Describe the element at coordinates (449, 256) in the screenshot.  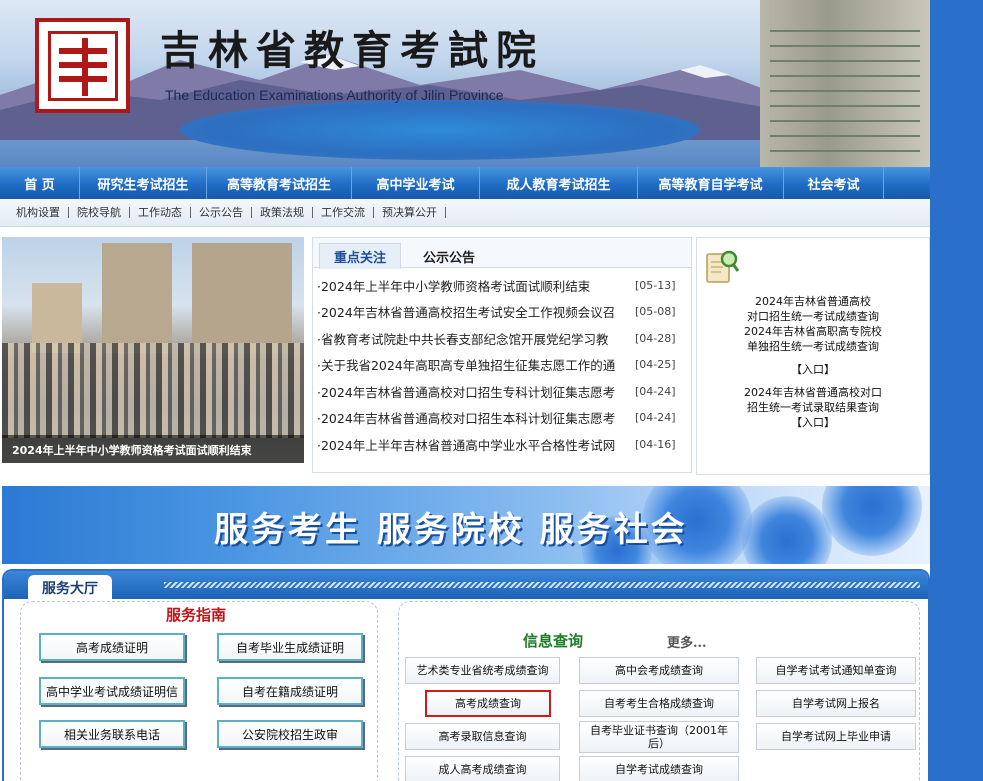
I see `tab-announcements: 公示公告` at that location.